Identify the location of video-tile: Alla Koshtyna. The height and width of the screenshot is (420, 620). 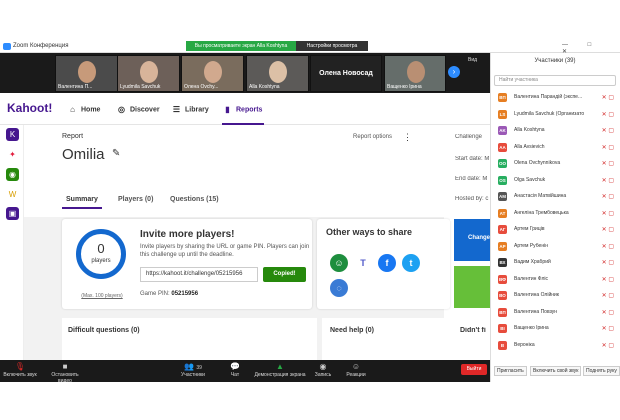
(277, 73).